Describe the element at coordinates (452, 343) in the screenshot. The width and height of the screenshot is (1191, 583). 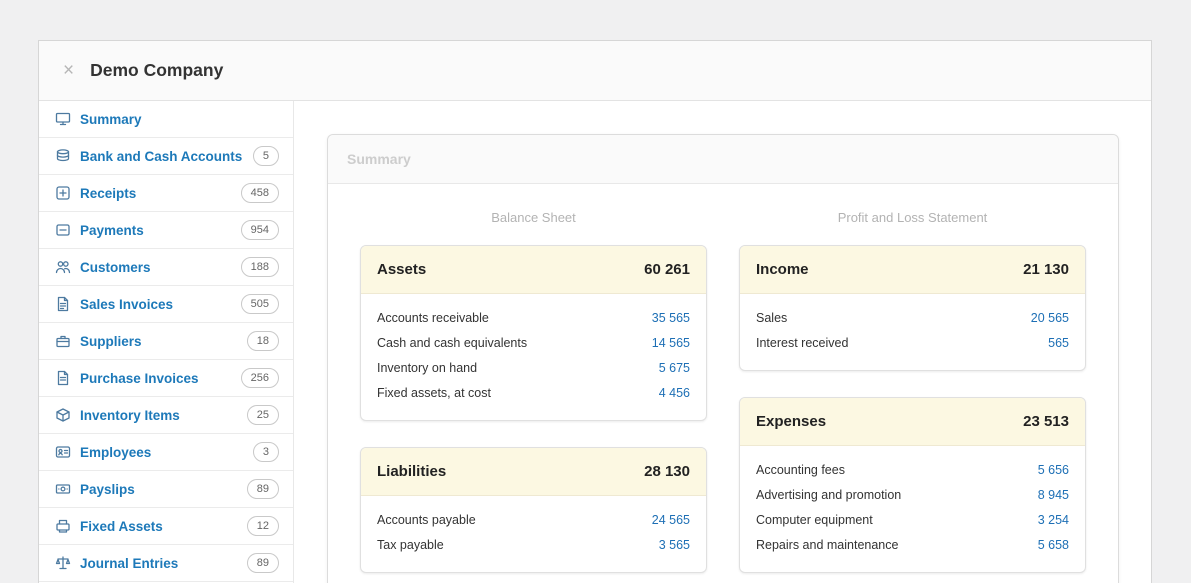
I see `account-label: Cash and cash equivalents` at that location.